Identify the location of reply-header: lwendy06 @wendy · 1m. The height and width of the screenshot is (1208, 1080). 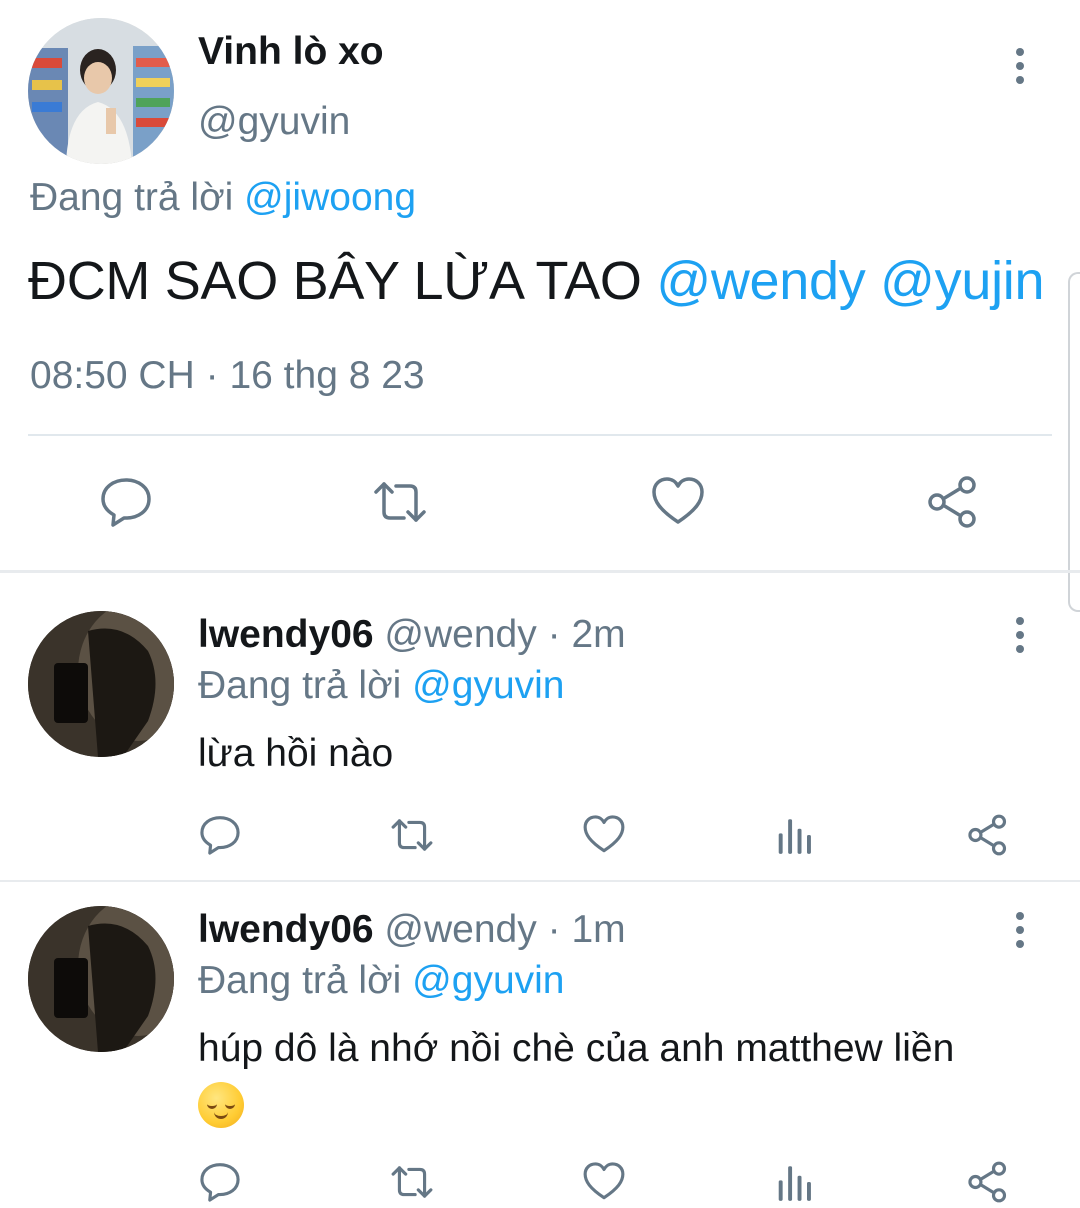
(412, 930).